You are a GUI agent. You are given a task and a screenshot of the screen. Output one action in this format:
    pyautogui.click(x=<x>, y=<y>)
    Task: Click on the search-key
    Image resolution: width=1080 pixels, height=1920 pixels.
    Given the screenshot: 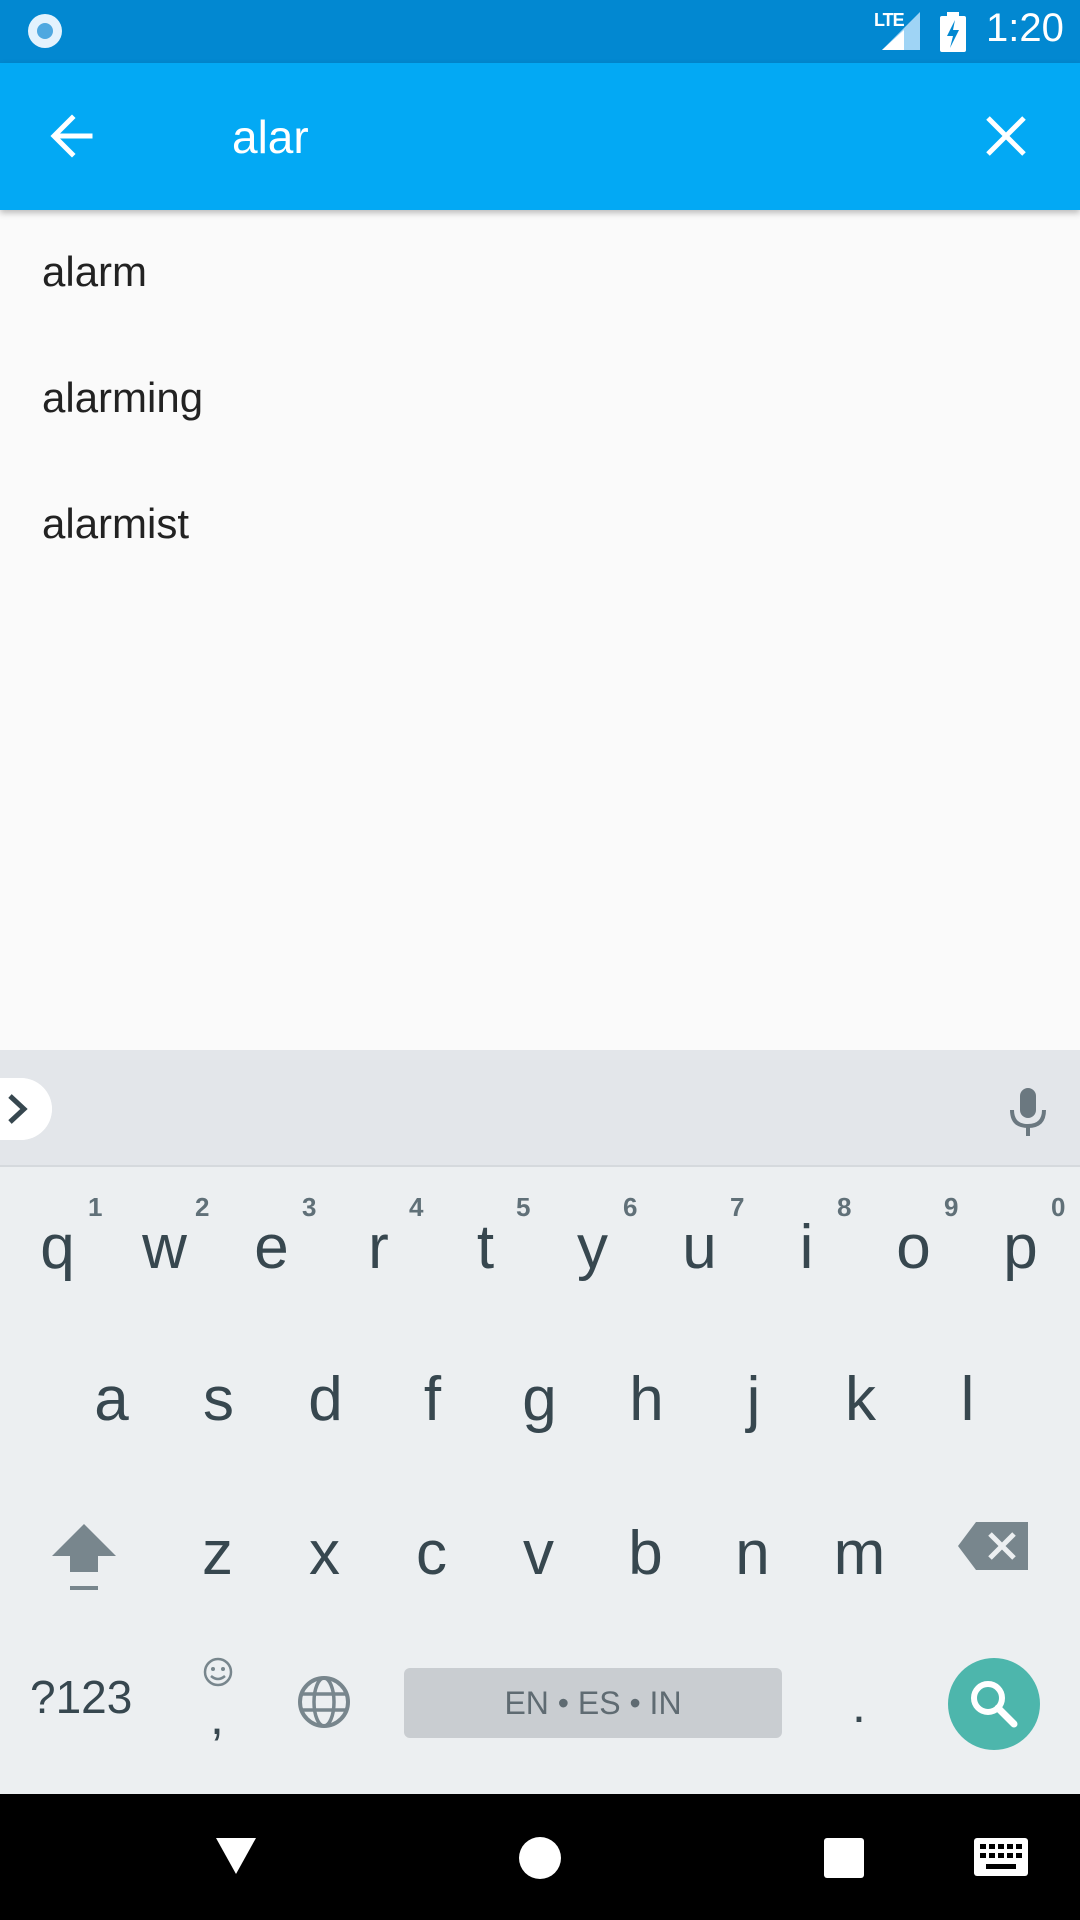 What is the action you would take?
    pyautogui.click(x=994, y=1704)
    